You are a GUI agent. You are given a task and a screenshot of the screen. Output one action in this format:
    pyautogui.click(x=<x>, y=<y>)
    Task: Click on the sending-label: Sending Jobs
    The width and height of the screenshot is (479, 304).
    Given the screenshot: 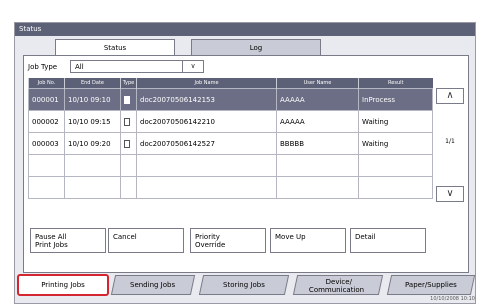 What is the action you would take?
    pyautogui.click(x=153, y=285)
    